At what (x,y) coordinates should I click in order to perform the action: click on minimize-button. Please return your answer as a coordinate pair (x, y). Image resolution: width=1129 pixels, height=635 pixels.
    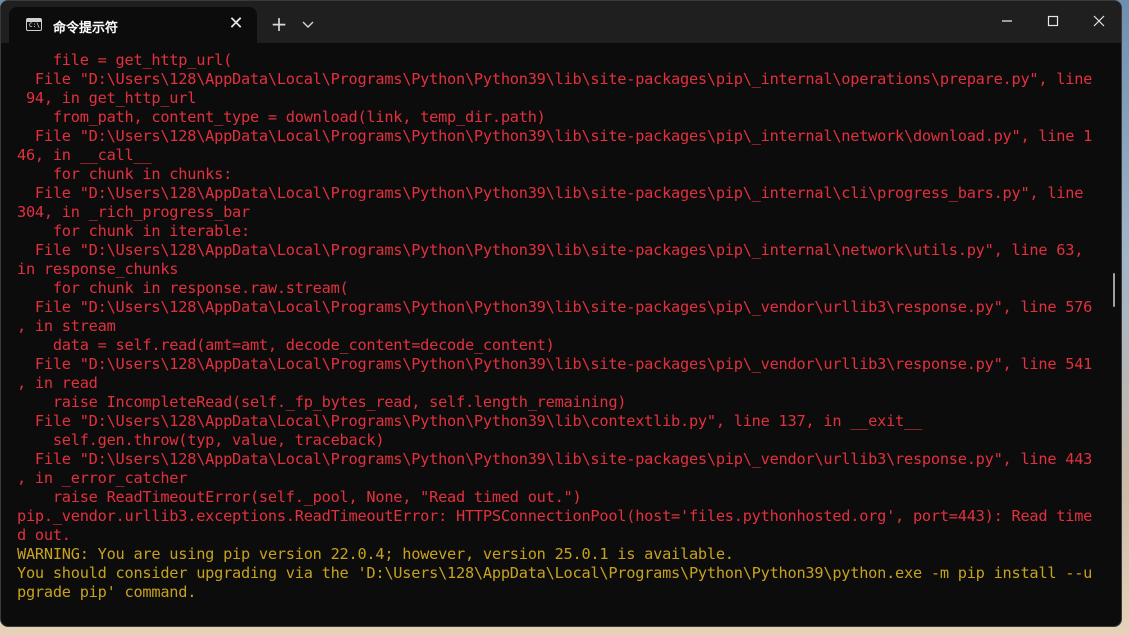
    Looking at the image, I should click on (1007, 21).